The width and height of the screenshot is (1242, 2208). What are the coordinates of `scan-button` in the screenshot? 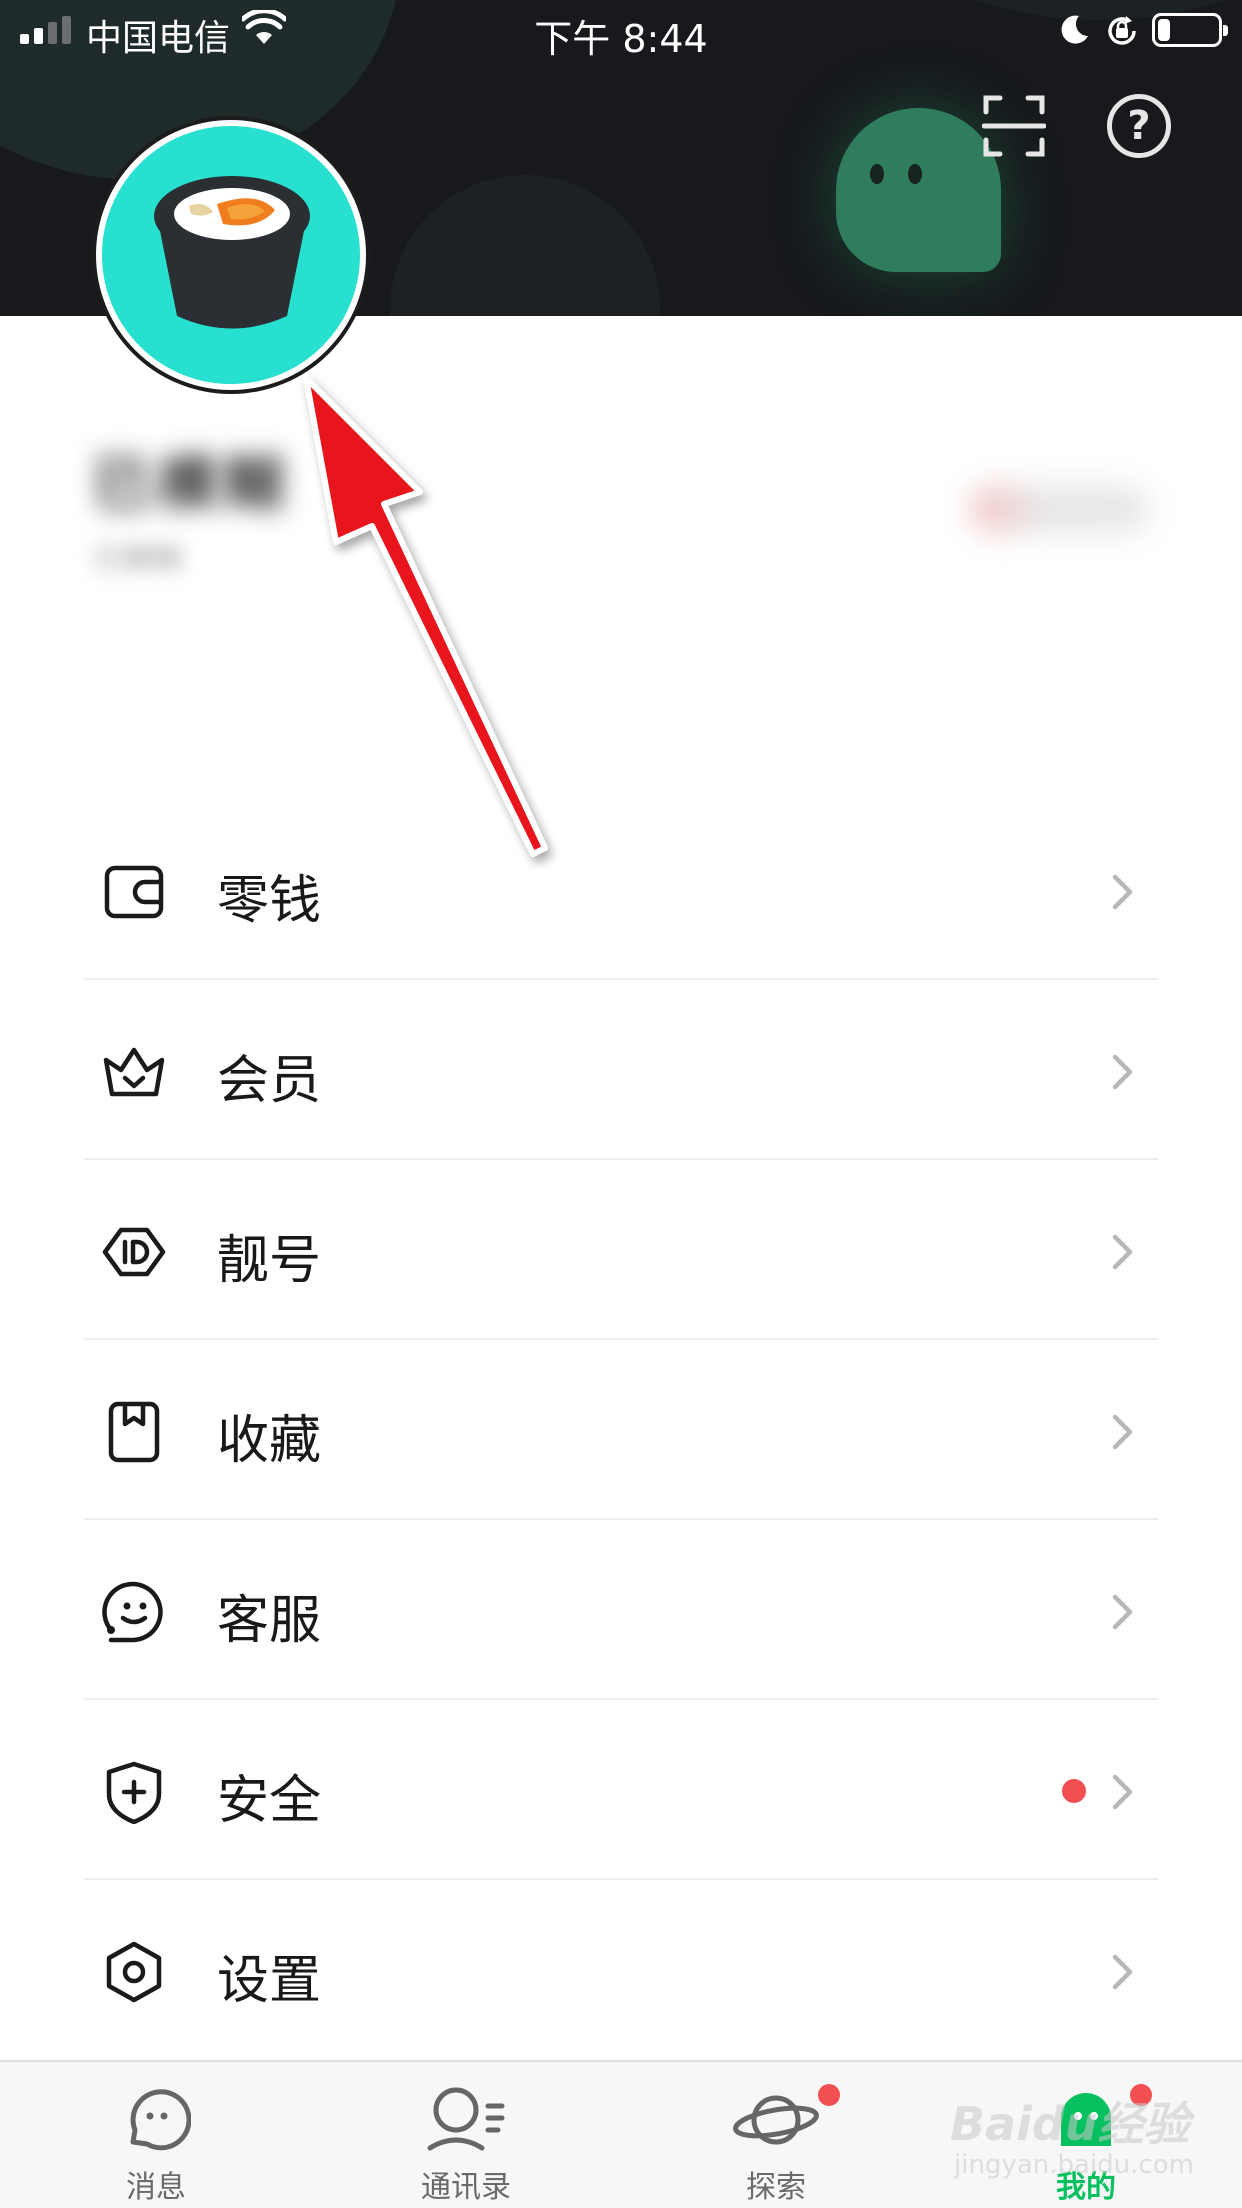 It's located at (1014, 126).